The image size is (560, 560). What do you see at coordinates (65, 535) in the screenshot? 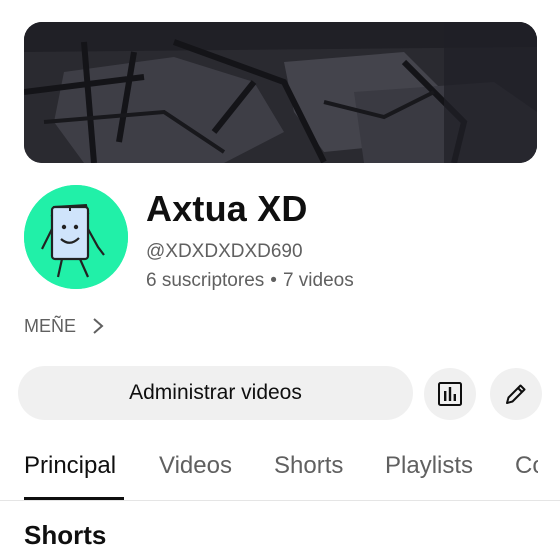
I see `shorts-section-title: Shorts` at bounding box center [65, 535].